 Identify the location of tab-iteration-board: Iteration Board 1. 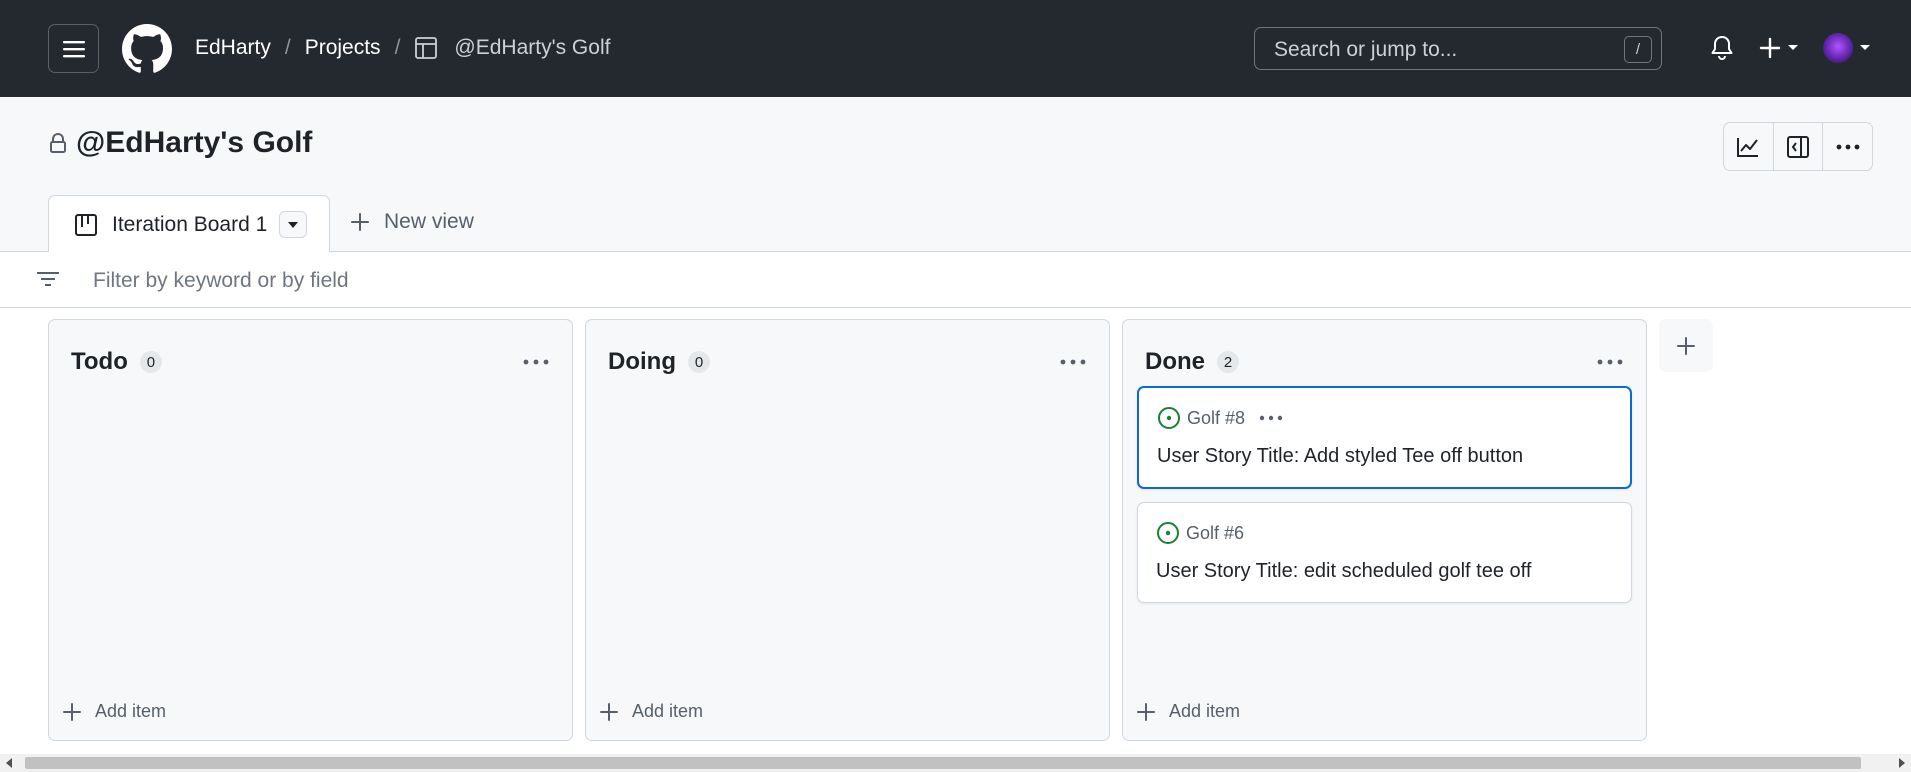
(189, 224).